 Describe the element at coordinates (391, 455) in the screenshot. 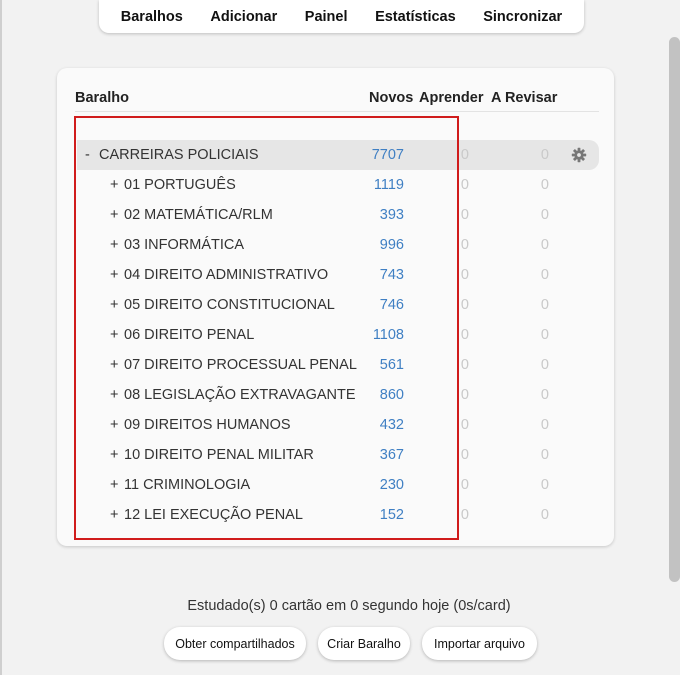

I see `new-count: 367` at that location.